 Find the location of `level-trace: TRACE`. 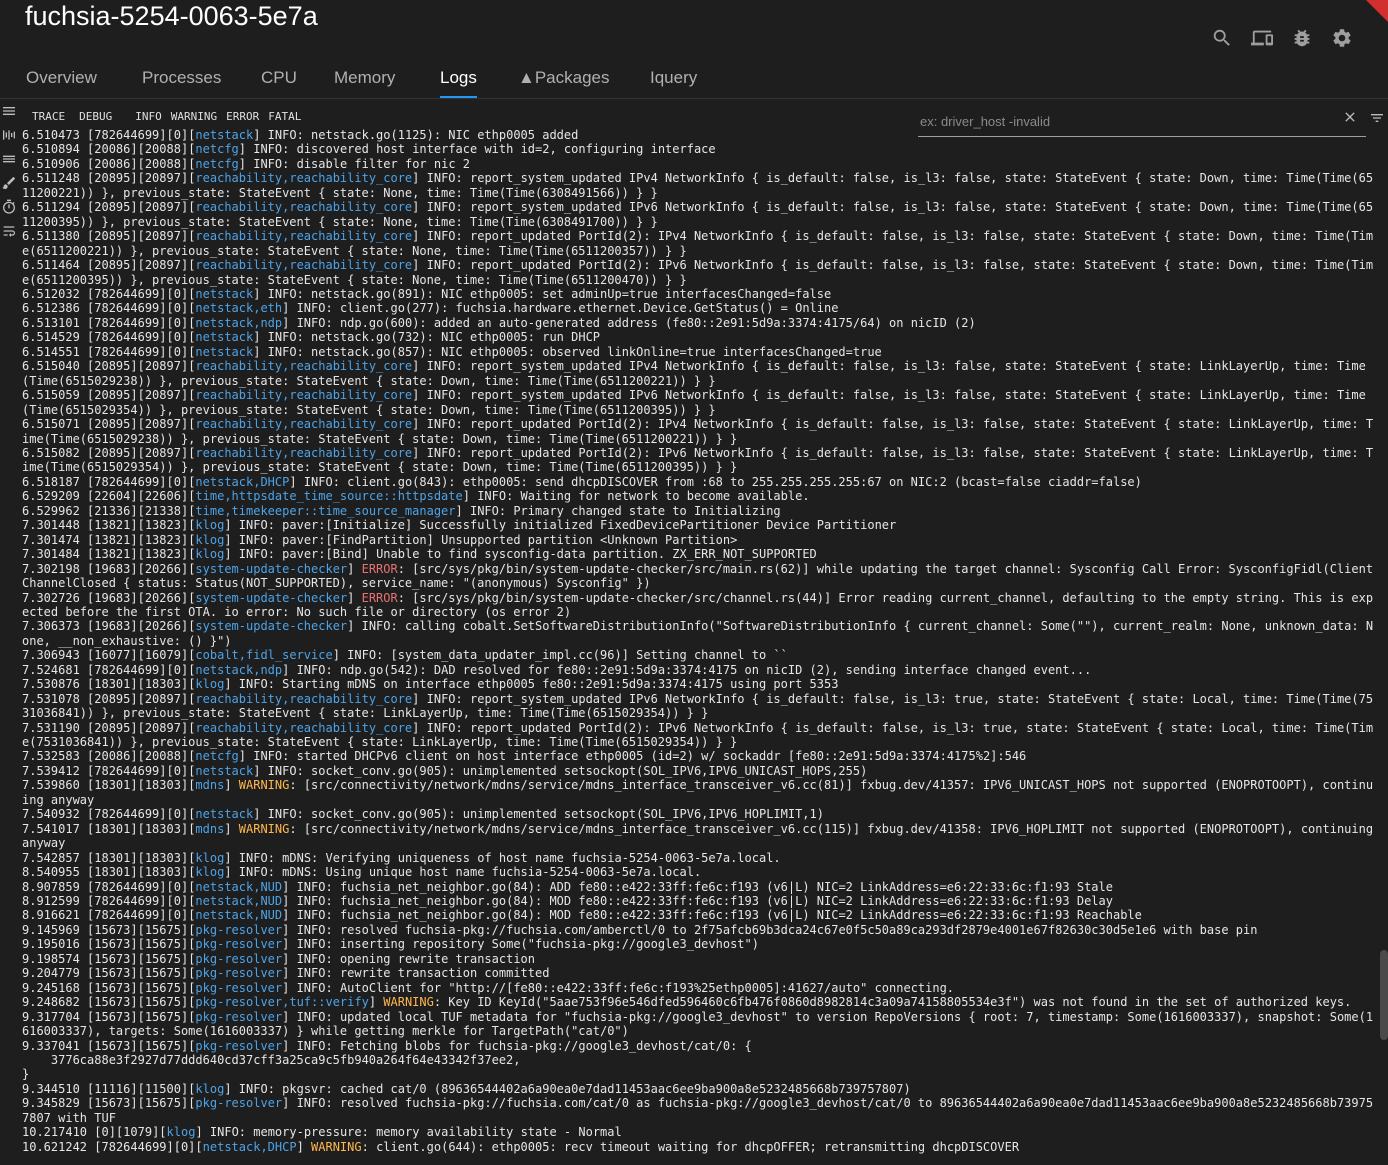

level-trace: TRACE is located at coordinates (48, 116).